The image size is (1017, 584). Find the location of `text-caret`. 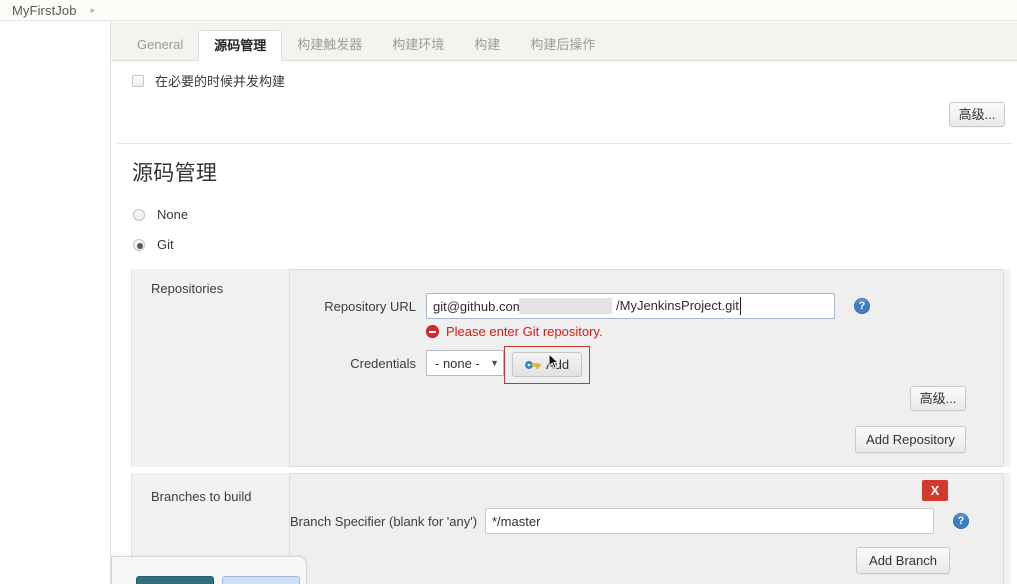

text-caret is located at coordinates (740, 306).